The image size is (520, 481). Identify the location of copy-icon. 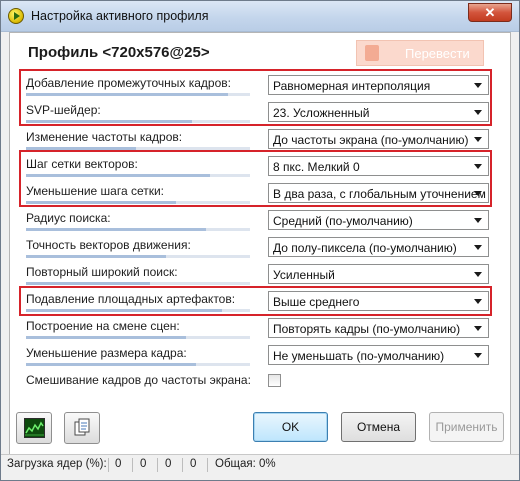
(82, 428).